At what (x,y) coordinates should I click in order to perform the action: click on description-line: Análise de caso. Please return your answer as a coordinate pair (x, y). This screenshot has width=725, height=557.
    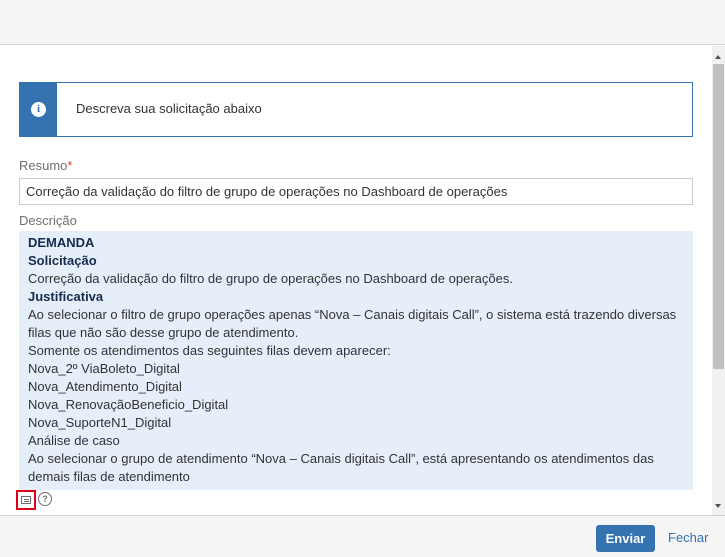
    Looking at the image, I should click on (74, 440).